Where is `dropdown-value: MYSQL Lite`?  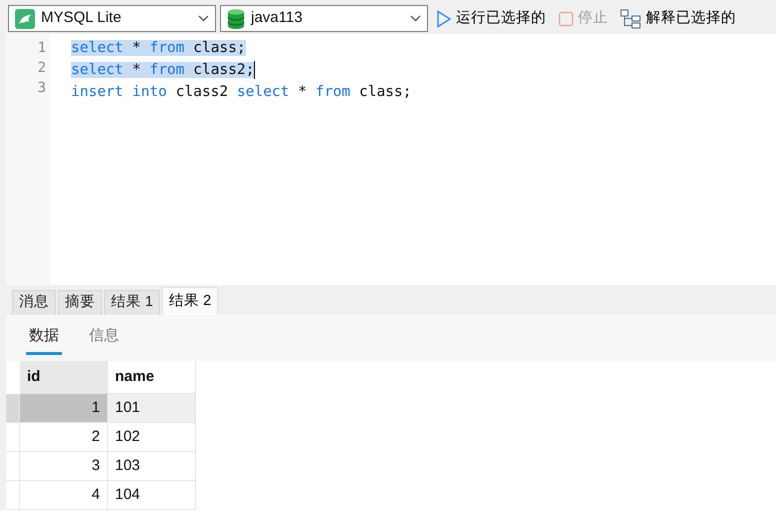 dropdown-value: MYSQL Lite is located at coordinates (81, 18).